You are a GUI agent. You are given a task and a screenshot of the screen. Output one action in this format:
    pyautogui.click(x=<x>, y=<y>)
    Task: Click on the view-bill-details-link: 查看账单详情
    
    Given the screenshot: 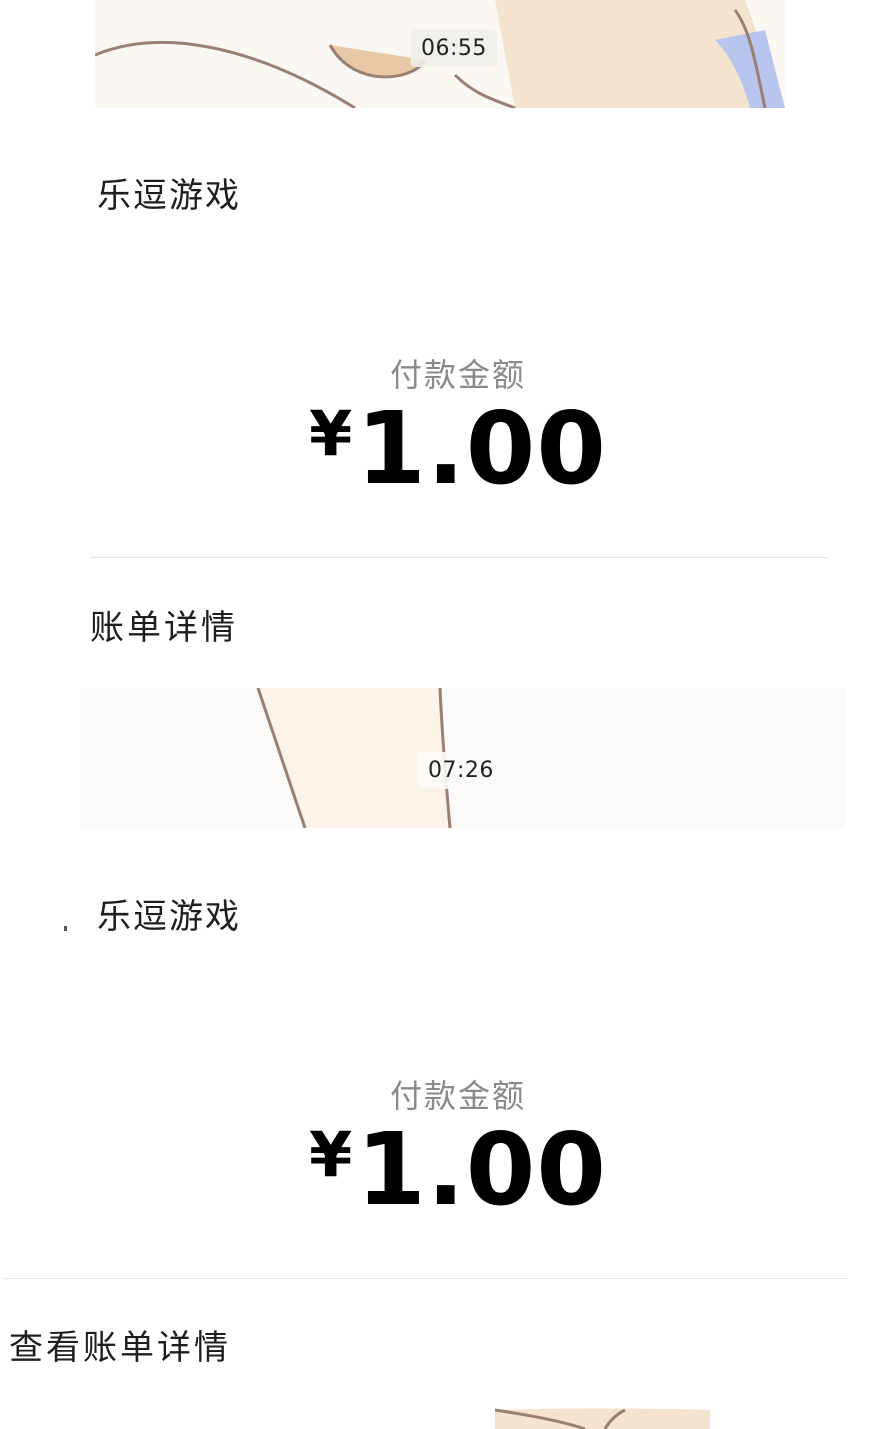 What is the action you would take?
    pyautogui.click(x=120, y=1344)
    